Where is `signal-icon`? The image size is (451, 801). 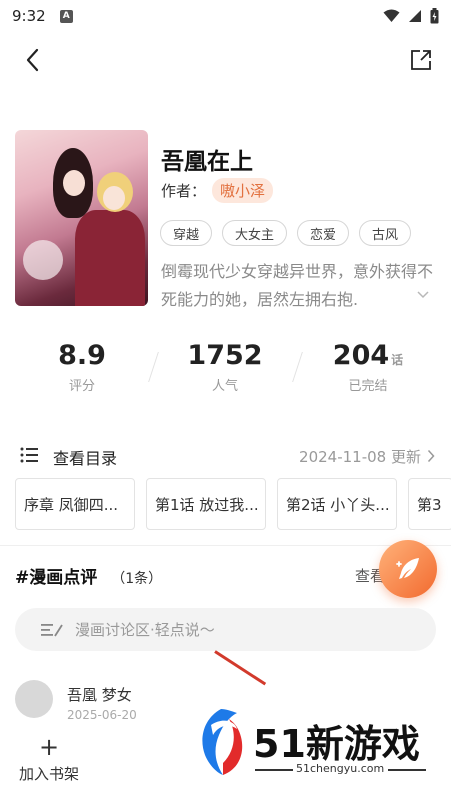
signal-icon is located at coordinates (415, 16).